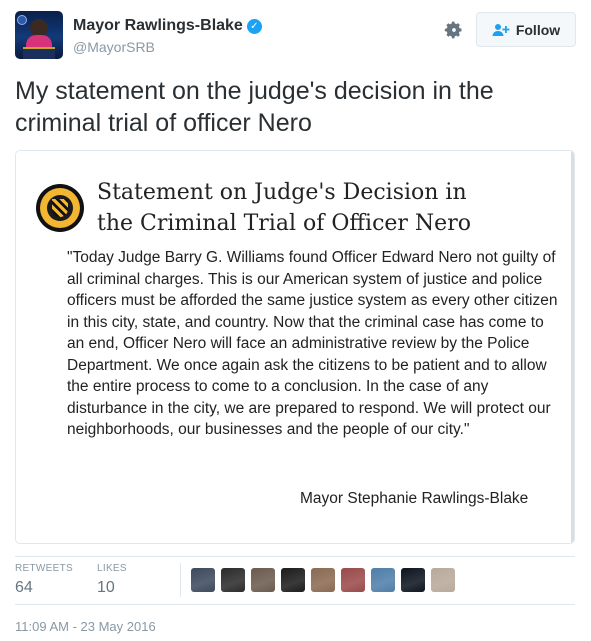 The width and height of the screenshot is (591, 641). What do you see at coordinates (158, 25) in the screenshot?
I see `user-name: Mayor Rawlings-Blake` at bounding box center [158, 25].